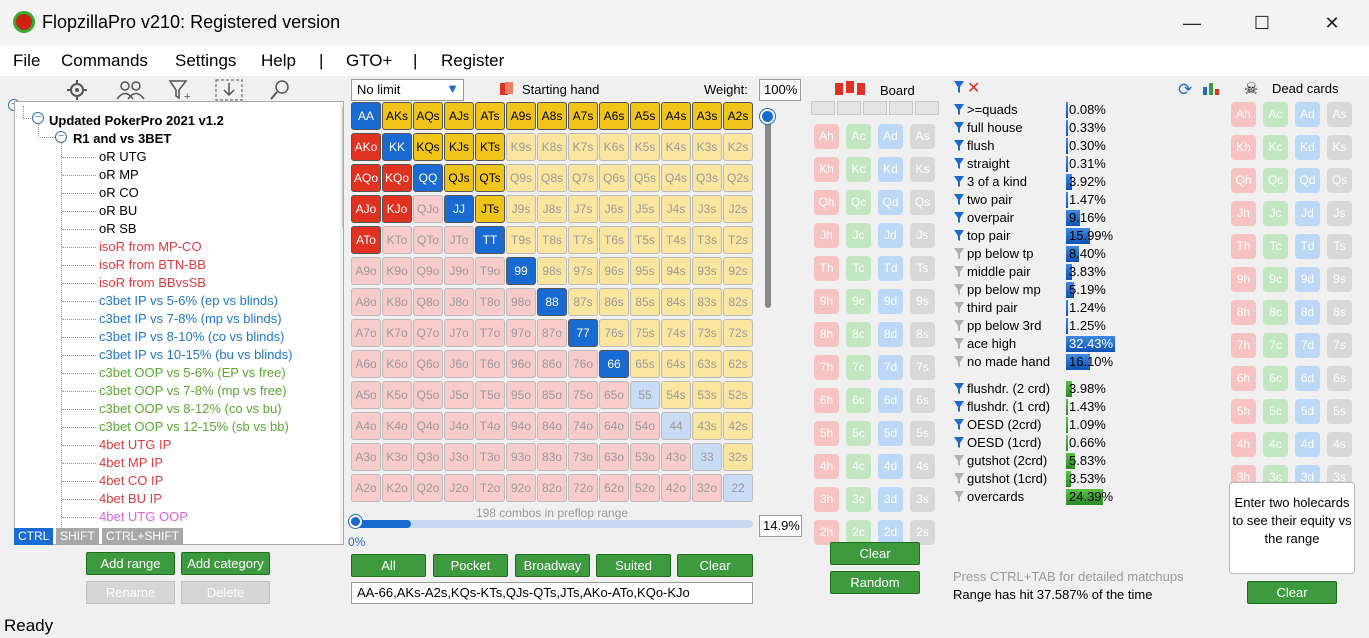 This screenshot has height=638, width=1369. I want to click on hand-cell-AQo: AQo, so click(366, 178).